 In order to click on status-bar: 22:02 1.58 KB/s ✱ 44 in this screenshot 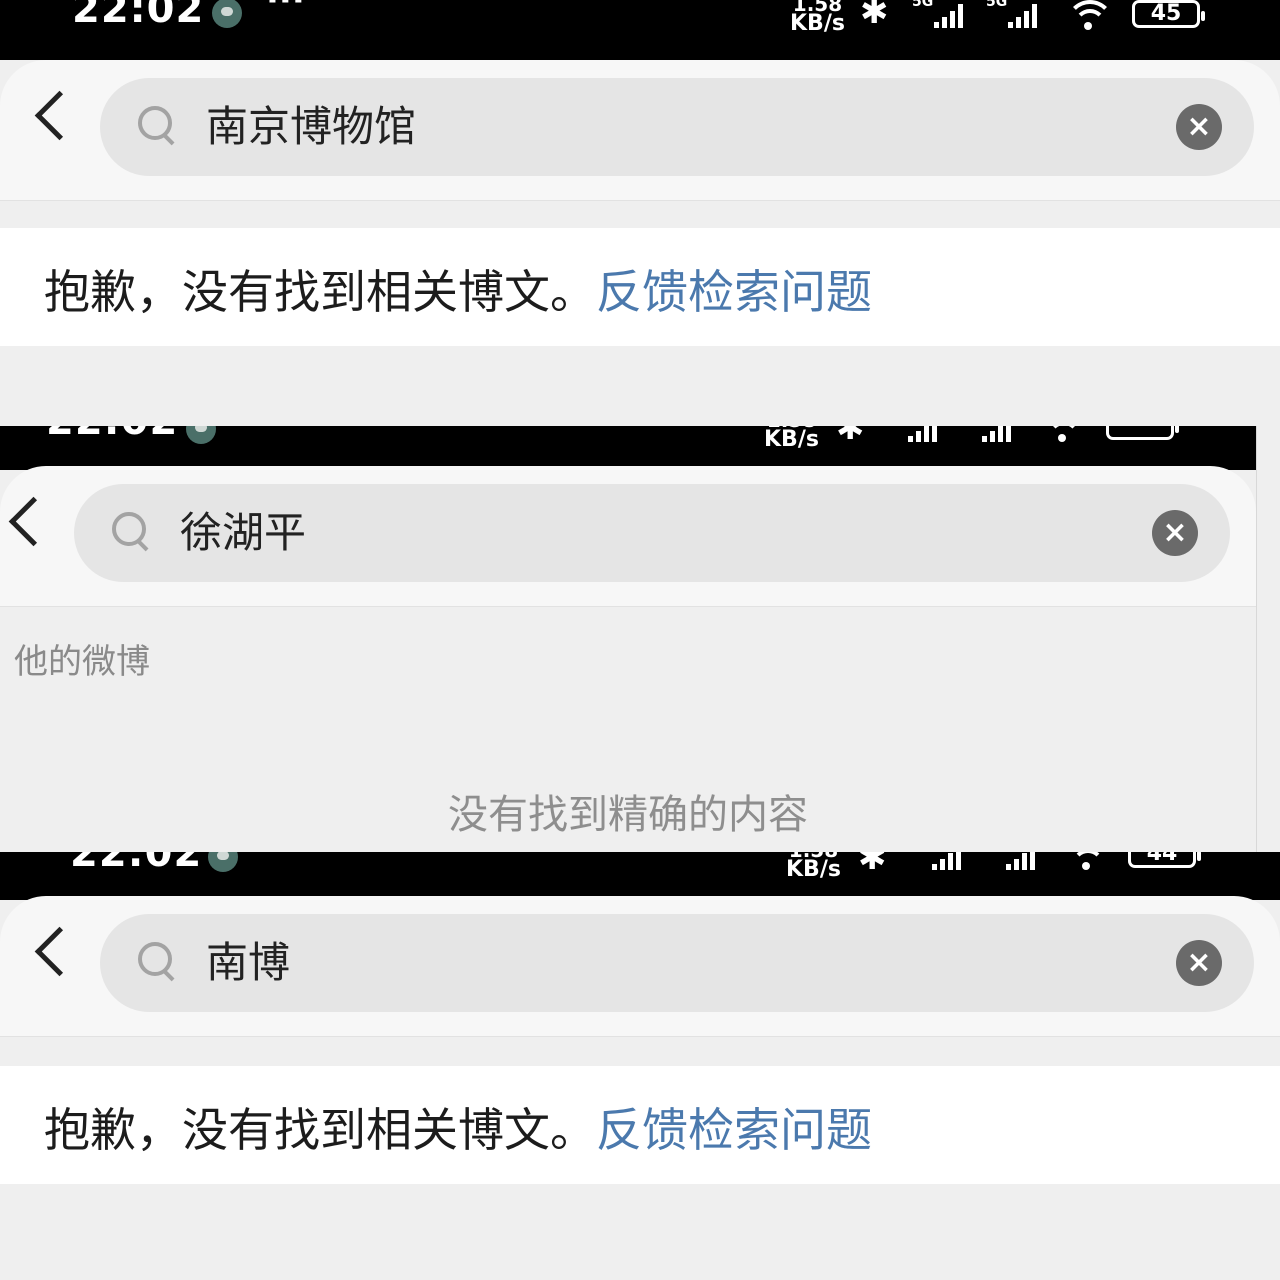, I will do `click(640, 876)`.